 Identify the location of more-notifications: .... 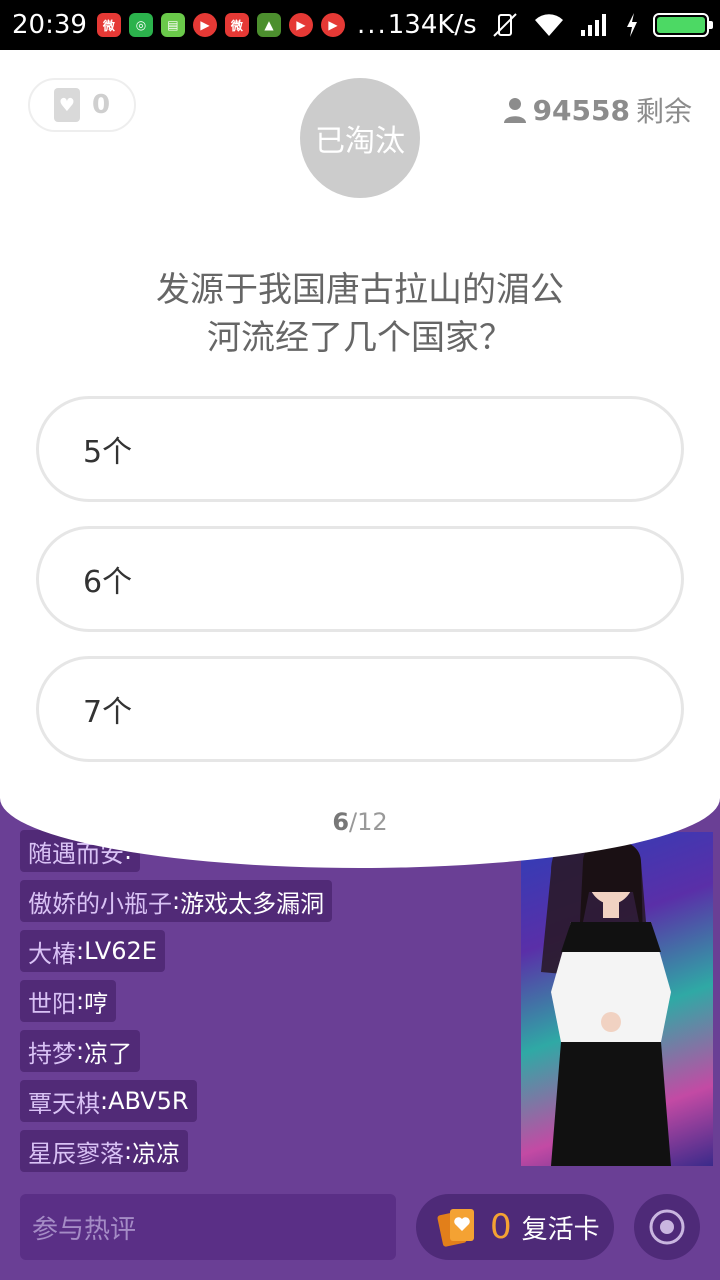
(372, 25).